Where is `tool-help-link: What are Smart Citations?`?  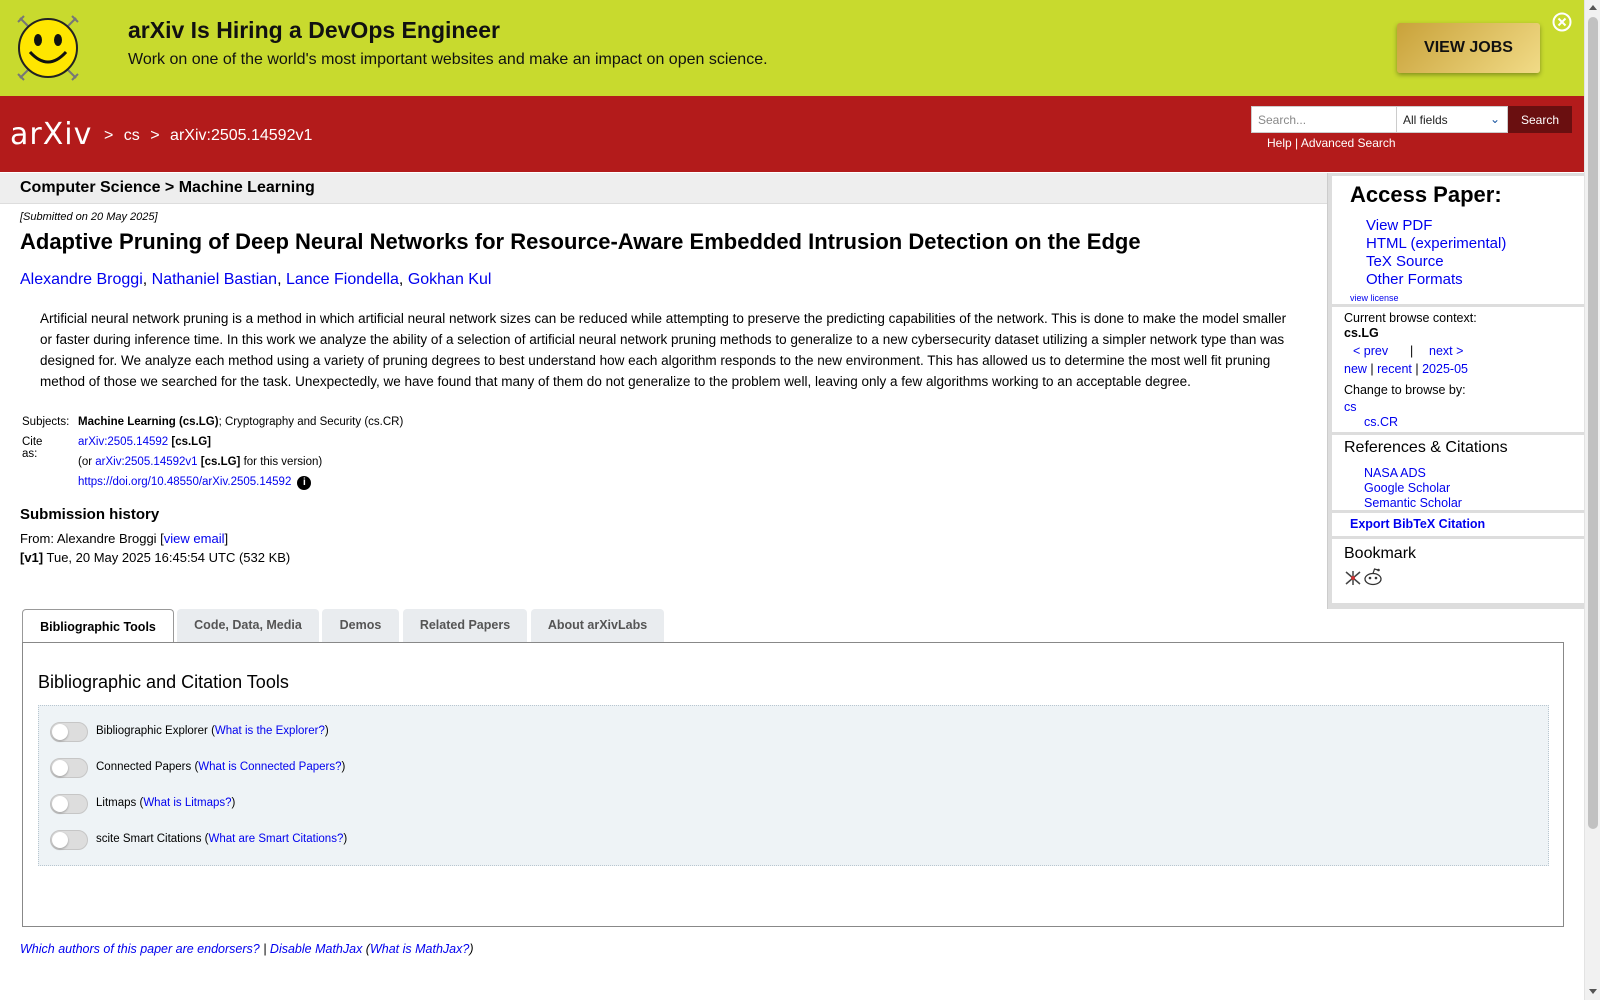 tool-help-link: What are Smart Citations? is located at coordinates (275, 839).